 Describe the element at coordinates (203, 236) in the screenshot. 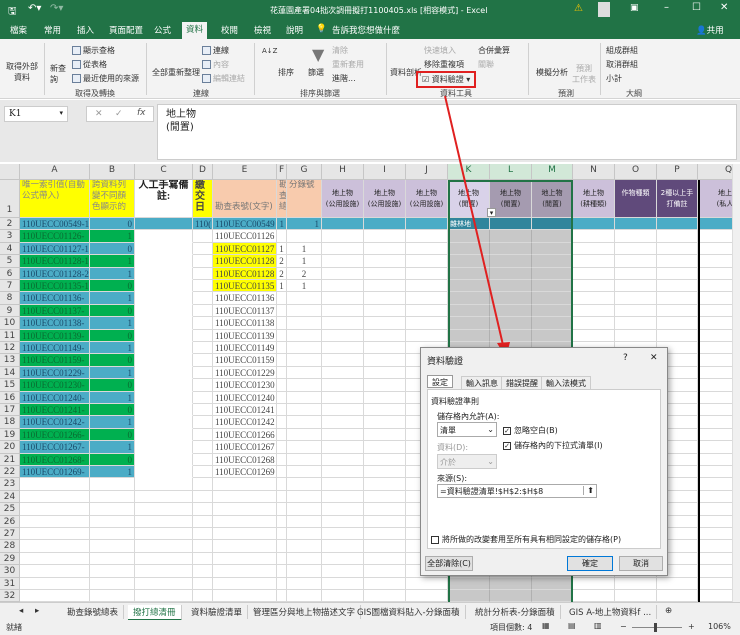

I see `cell-D3` at that location.